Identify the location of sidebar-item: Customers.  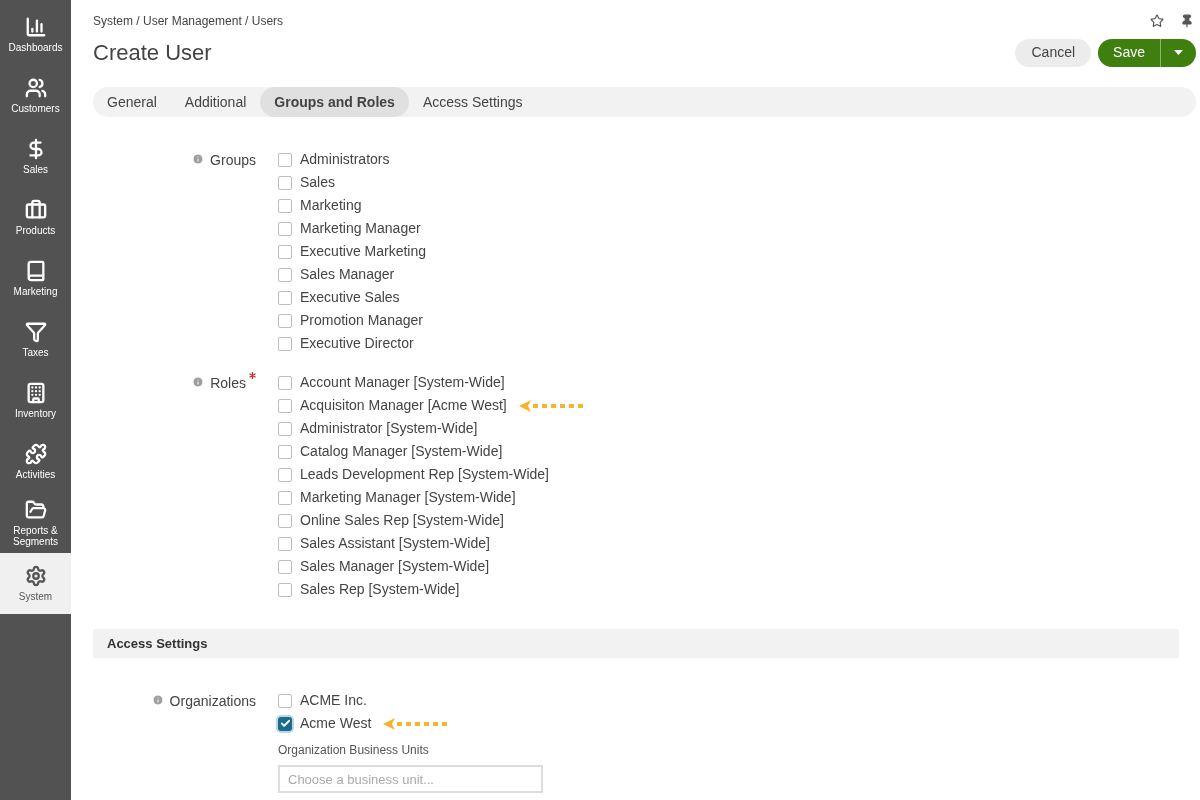
(35, 95).